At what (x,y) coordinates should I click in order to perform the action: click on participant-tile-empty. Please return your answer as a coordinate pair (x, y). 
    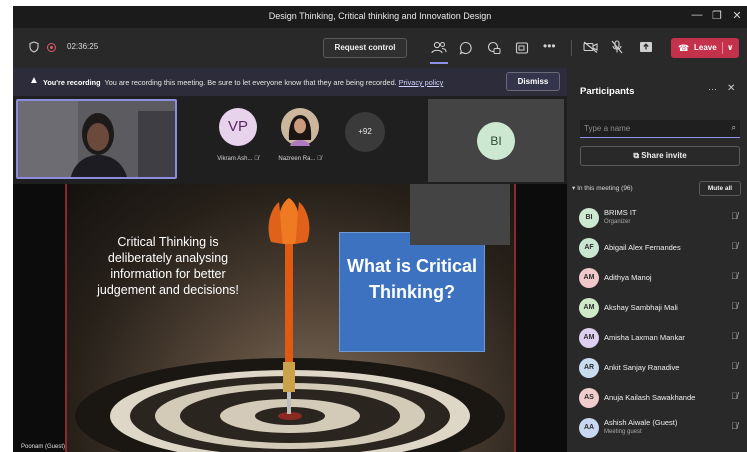
    Looking at the image, I should click on (460, 214).